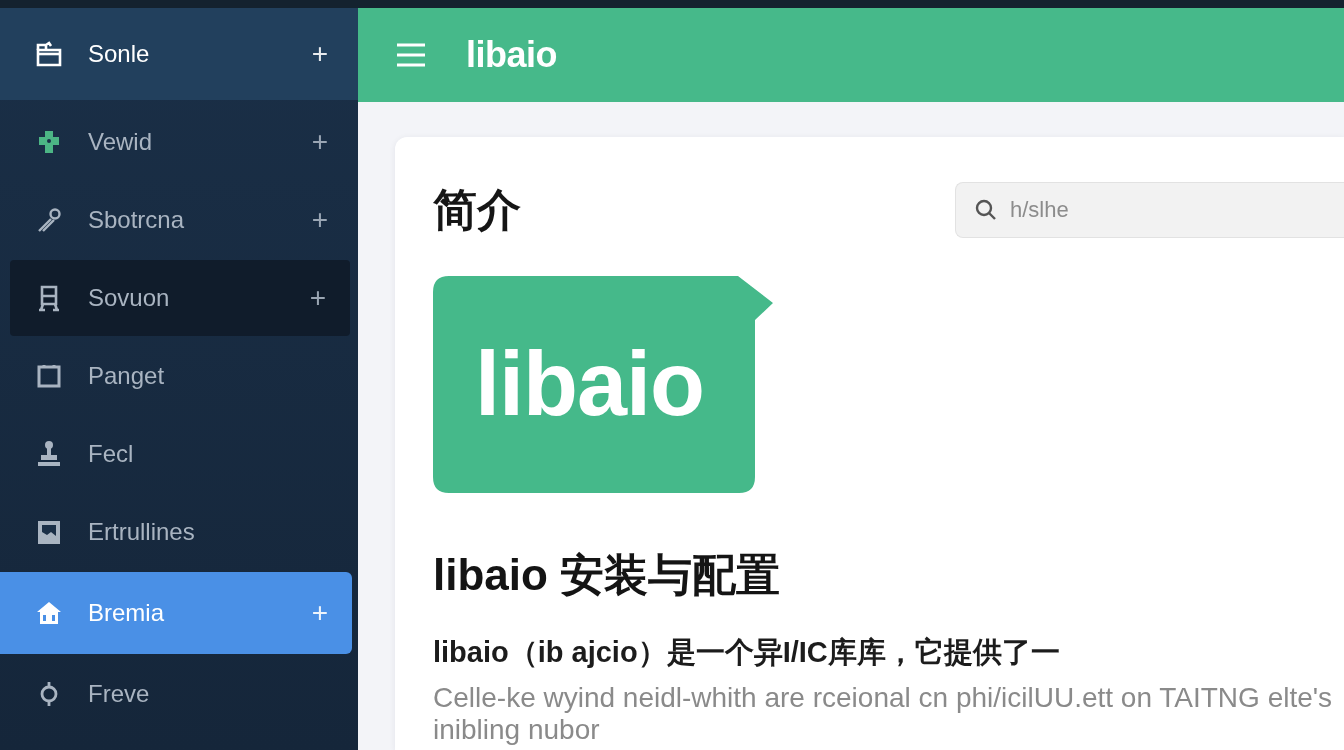 This screenshot has width=1344, height=750. I want to click on stamp-icon, so click(49, 454).